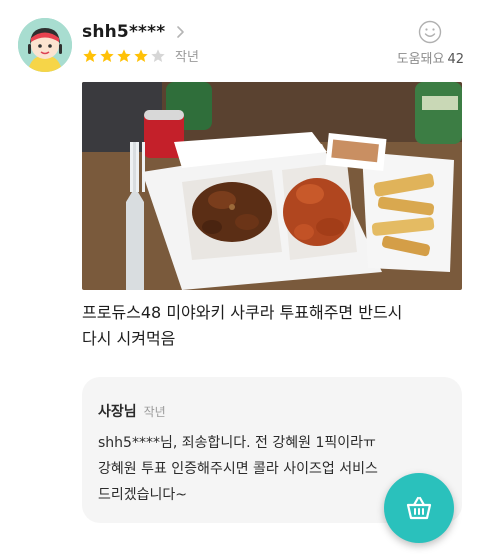 This screenshot has height=559, width=480. Describe the element at coordinates (274, 326) in the screenshot. I see `review-text: 프로듀스48 미야와키 사쿠라 투표해주면 반드시 다시 시켜먹음` at that location.